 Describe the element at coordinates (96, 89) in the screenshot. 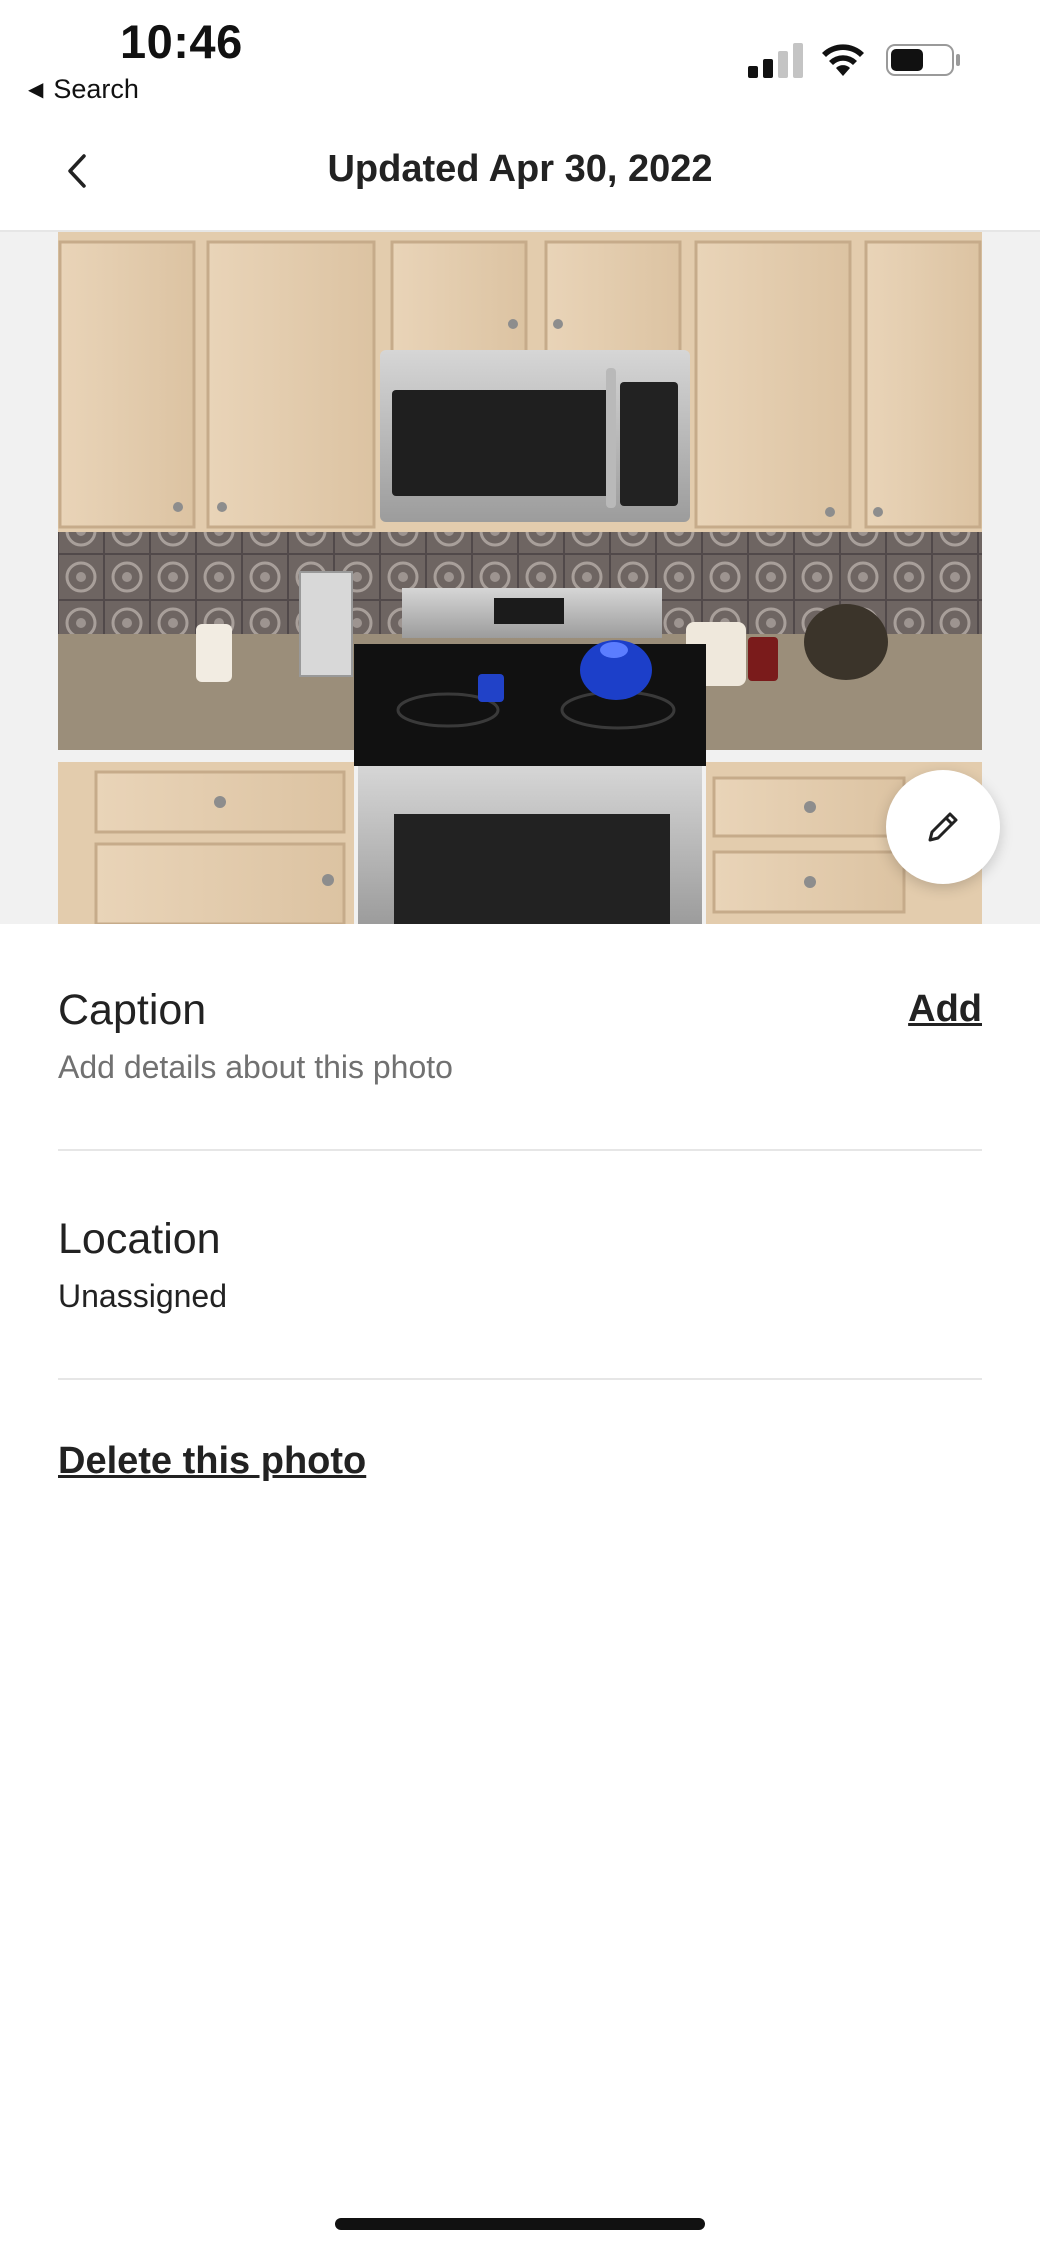

I see `back-to-search-label: Search` at that location.